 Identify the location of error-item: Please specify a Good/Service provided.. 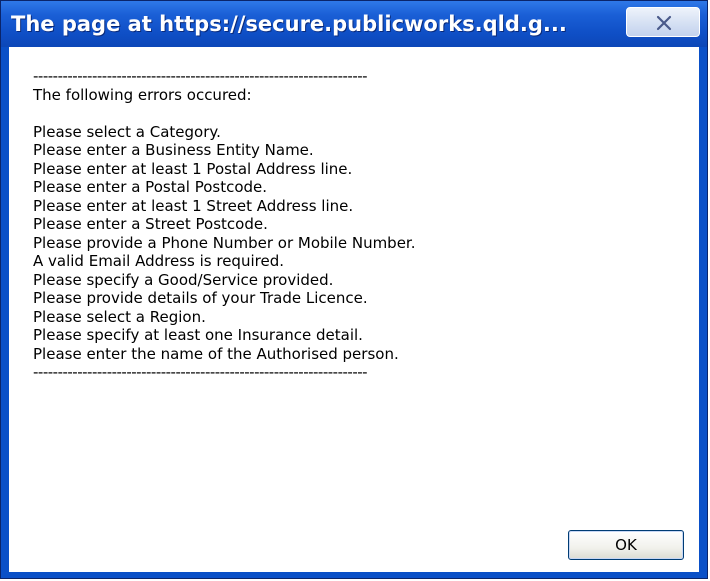
(183, 279).